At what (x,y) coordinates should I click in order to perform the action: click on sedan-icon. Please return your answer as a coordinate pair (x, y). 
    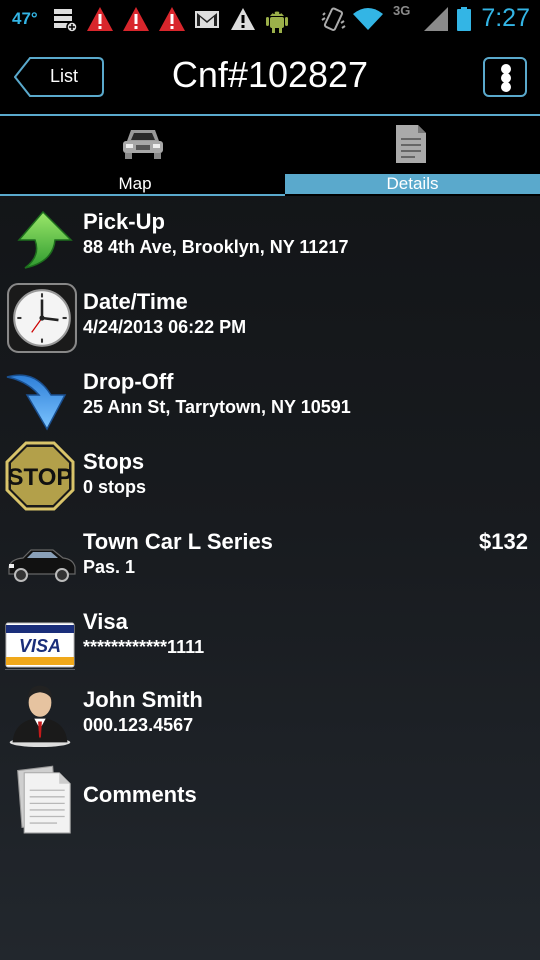
    Looking at the image, I should click on (42, 565).